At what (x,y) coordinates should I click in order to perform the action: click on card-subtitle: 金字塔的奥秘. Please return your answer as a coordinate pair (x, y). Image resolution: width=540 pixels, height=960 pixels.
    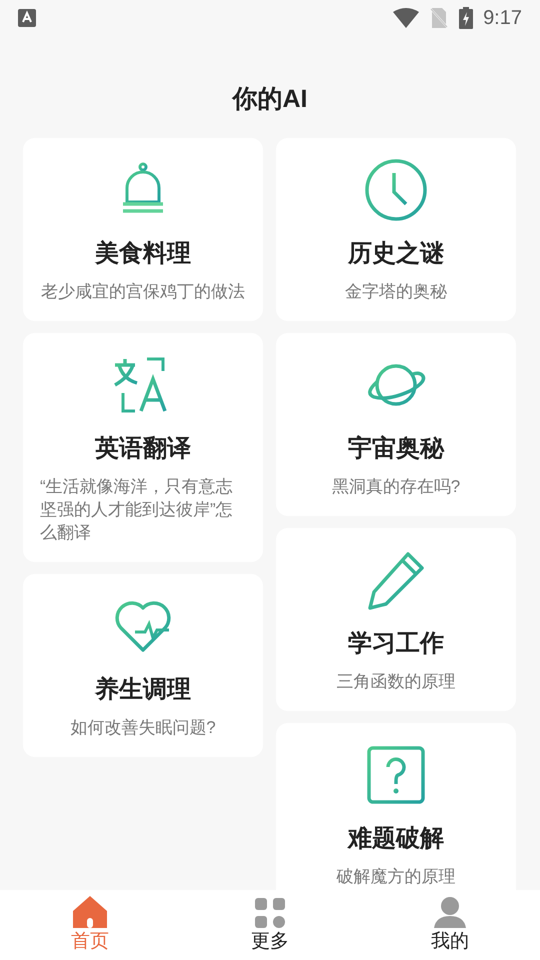
    Looking at the image, I should click on (396, 292).